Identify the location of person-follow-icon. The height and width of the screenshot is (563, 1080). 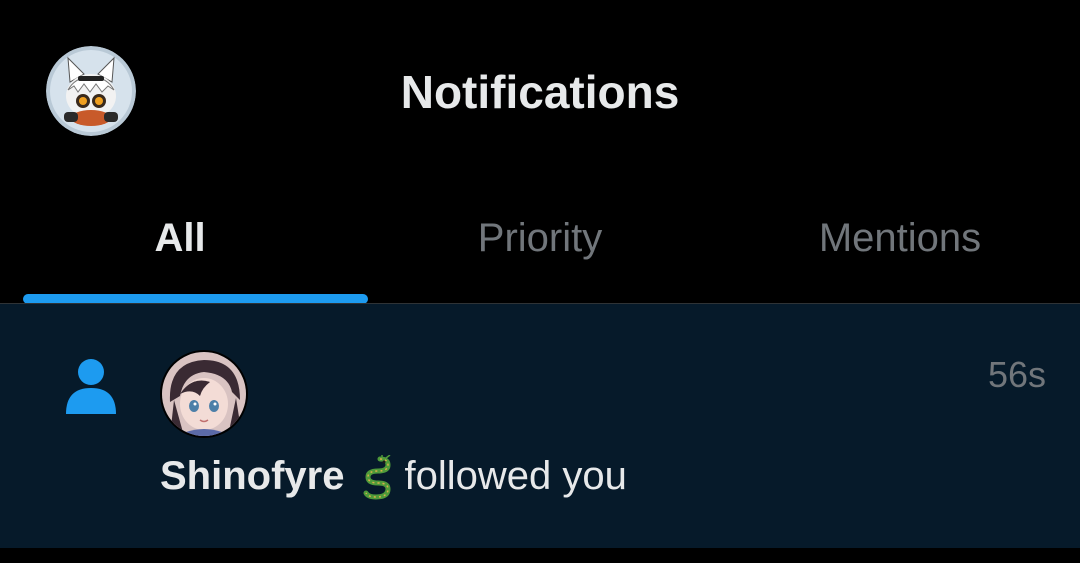
(91, 386).